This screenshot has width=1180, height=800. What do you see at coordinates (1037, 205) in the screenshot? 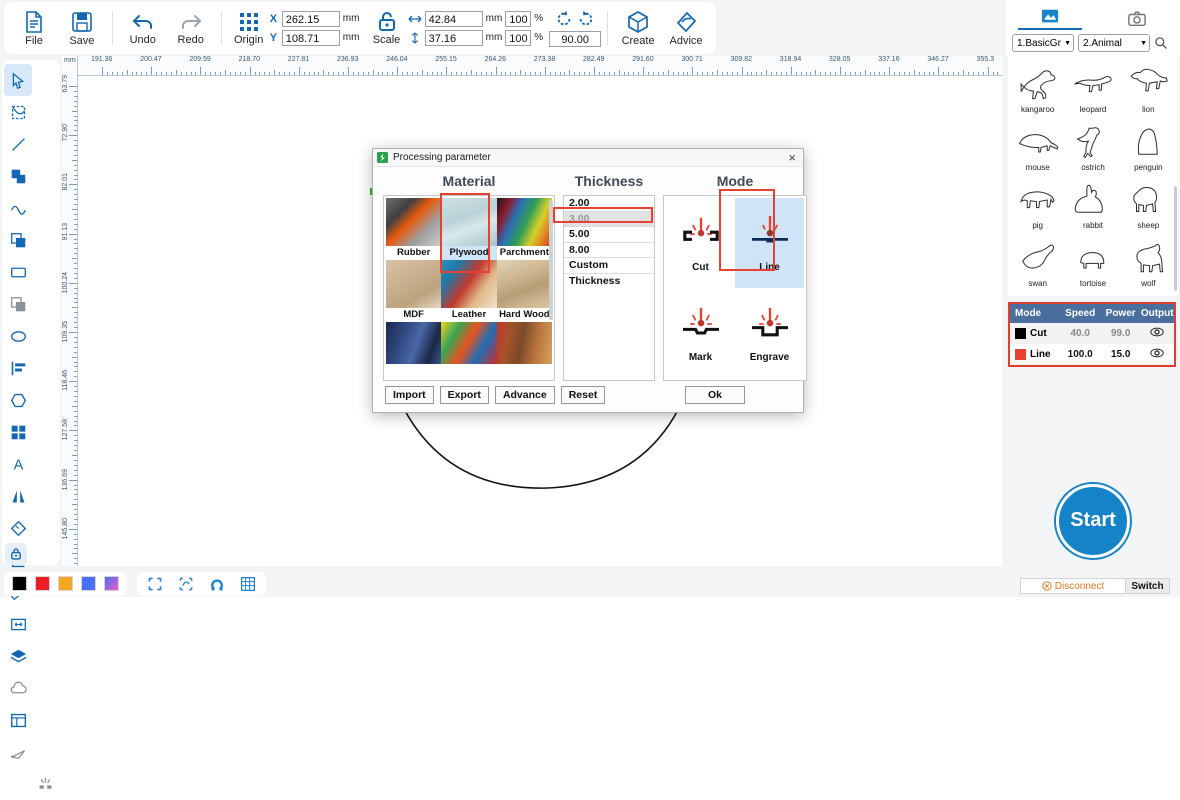
I see `library-item-pig: pig` at bounding box center [1037, 205].